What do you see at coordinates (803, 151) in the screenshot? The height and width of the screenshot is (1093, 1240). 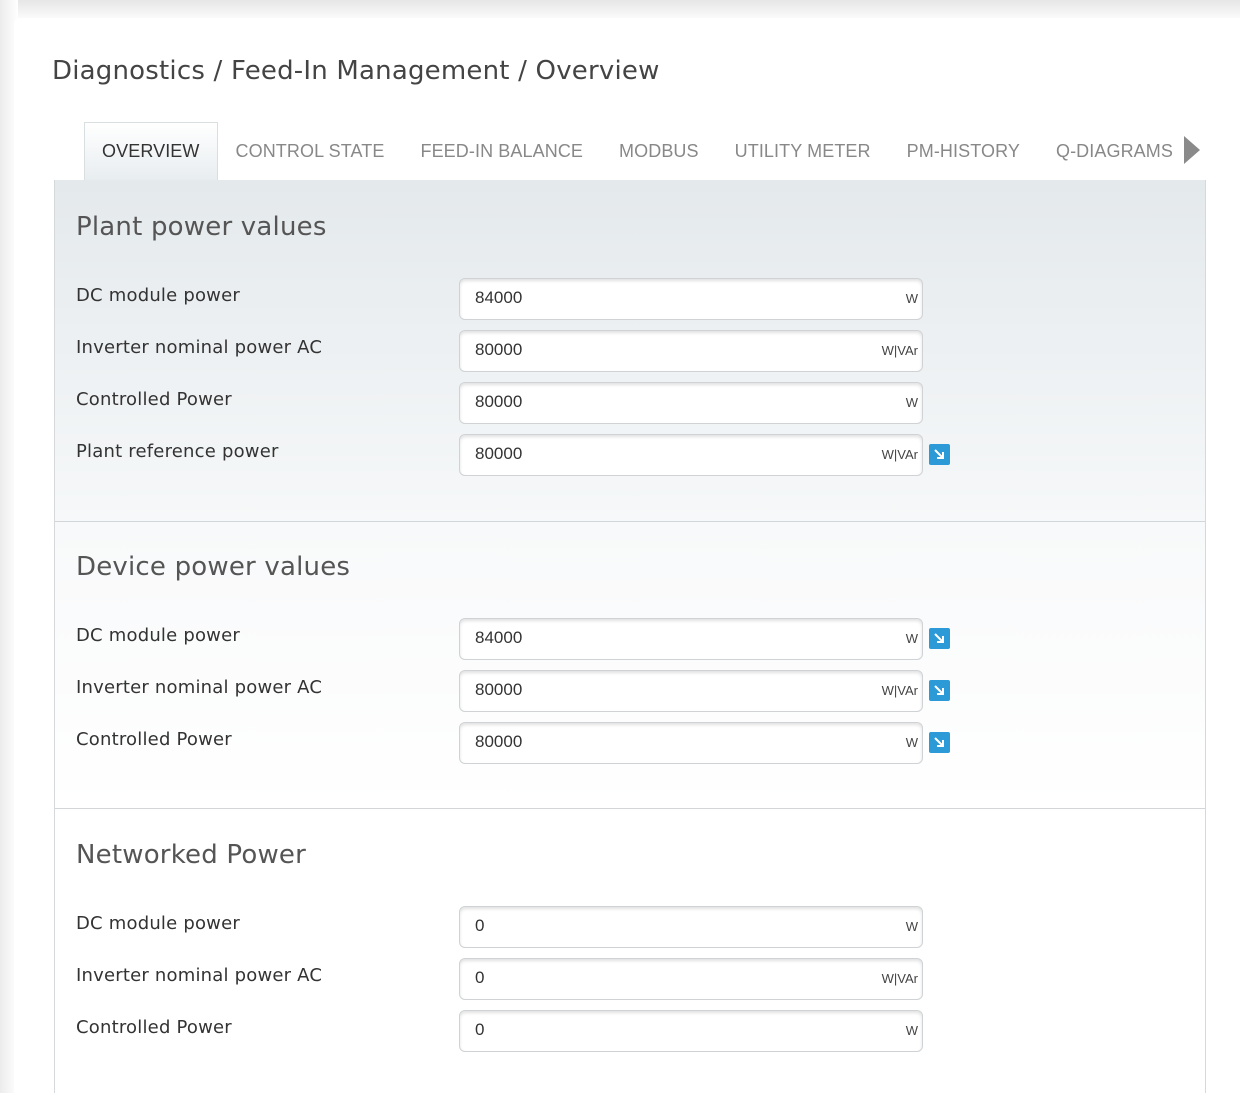 I see `tab-utility-meter: UTILITY METER` at bounding box center [803, 151].